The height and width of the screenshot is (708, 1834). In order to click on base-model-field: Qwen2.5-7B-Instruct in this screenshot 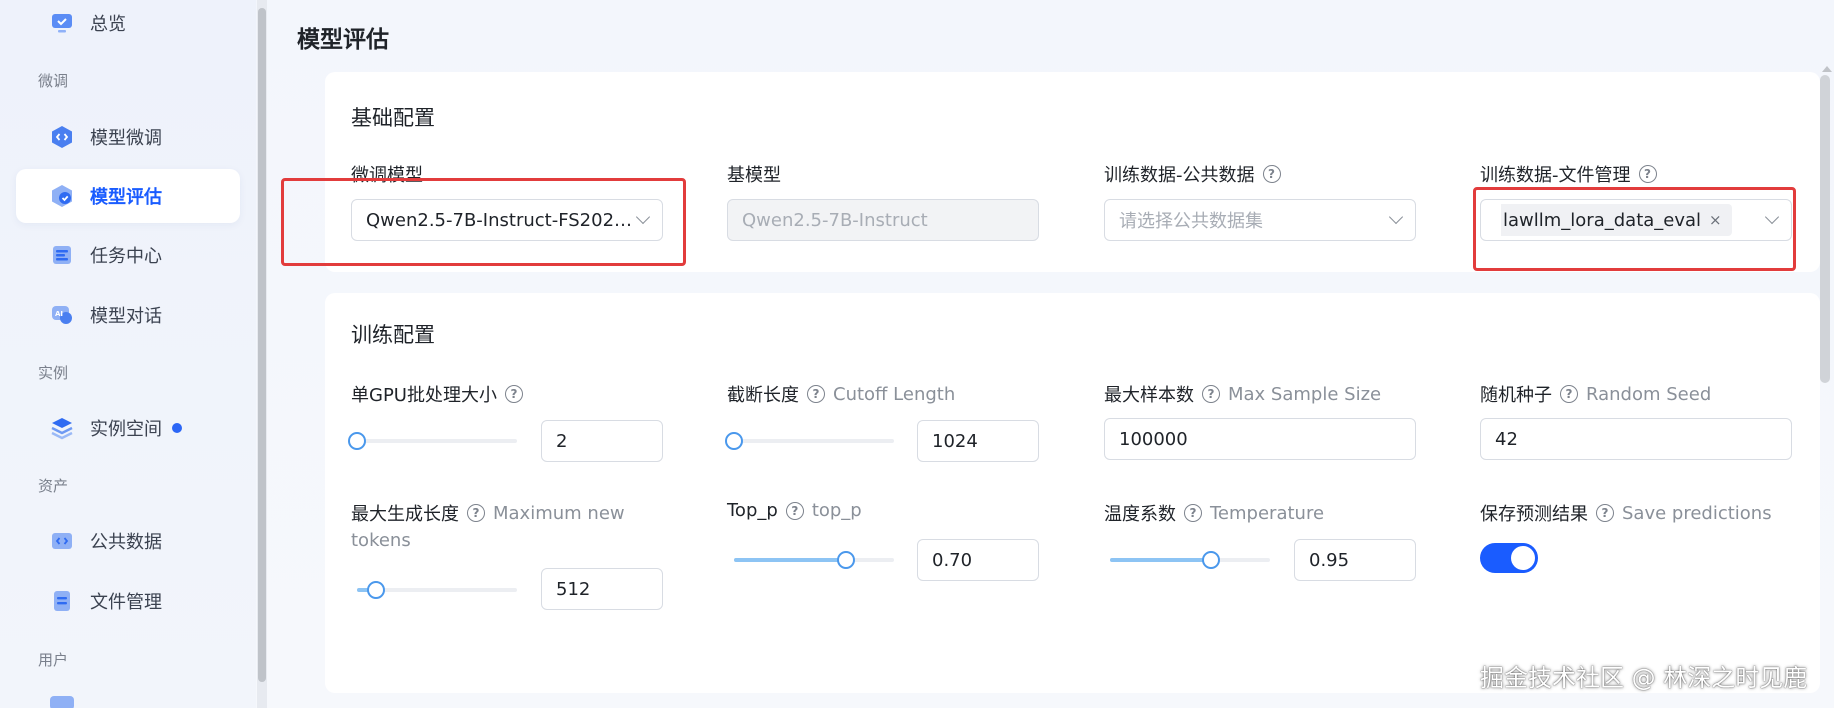, I will do `click(883, 220)`.